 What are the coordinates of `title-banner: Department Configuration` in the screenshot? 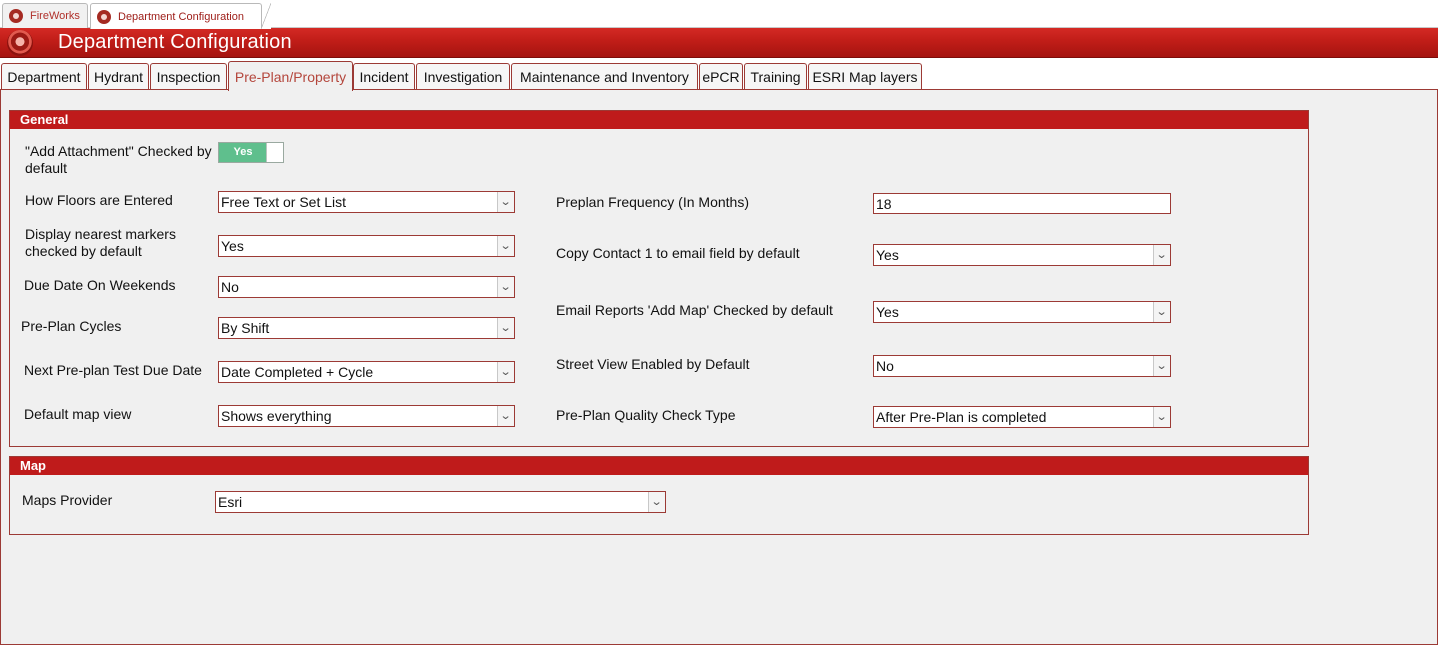 It's located at (719, 43).